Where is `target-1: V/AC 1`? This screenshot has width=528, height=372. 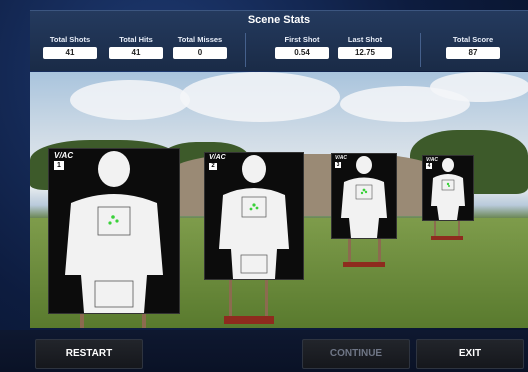
target-1: V/AC 1 is located at coordinates (114, 231).